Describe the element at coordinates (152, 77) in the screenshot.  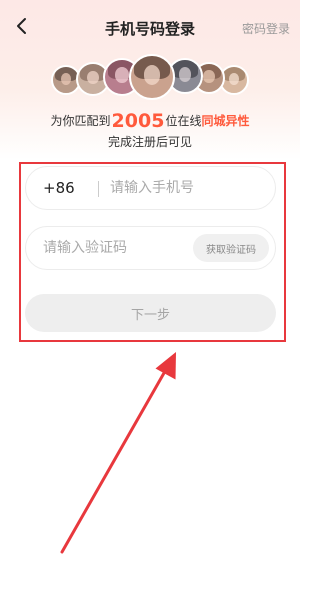
I see `avatar` at that location.